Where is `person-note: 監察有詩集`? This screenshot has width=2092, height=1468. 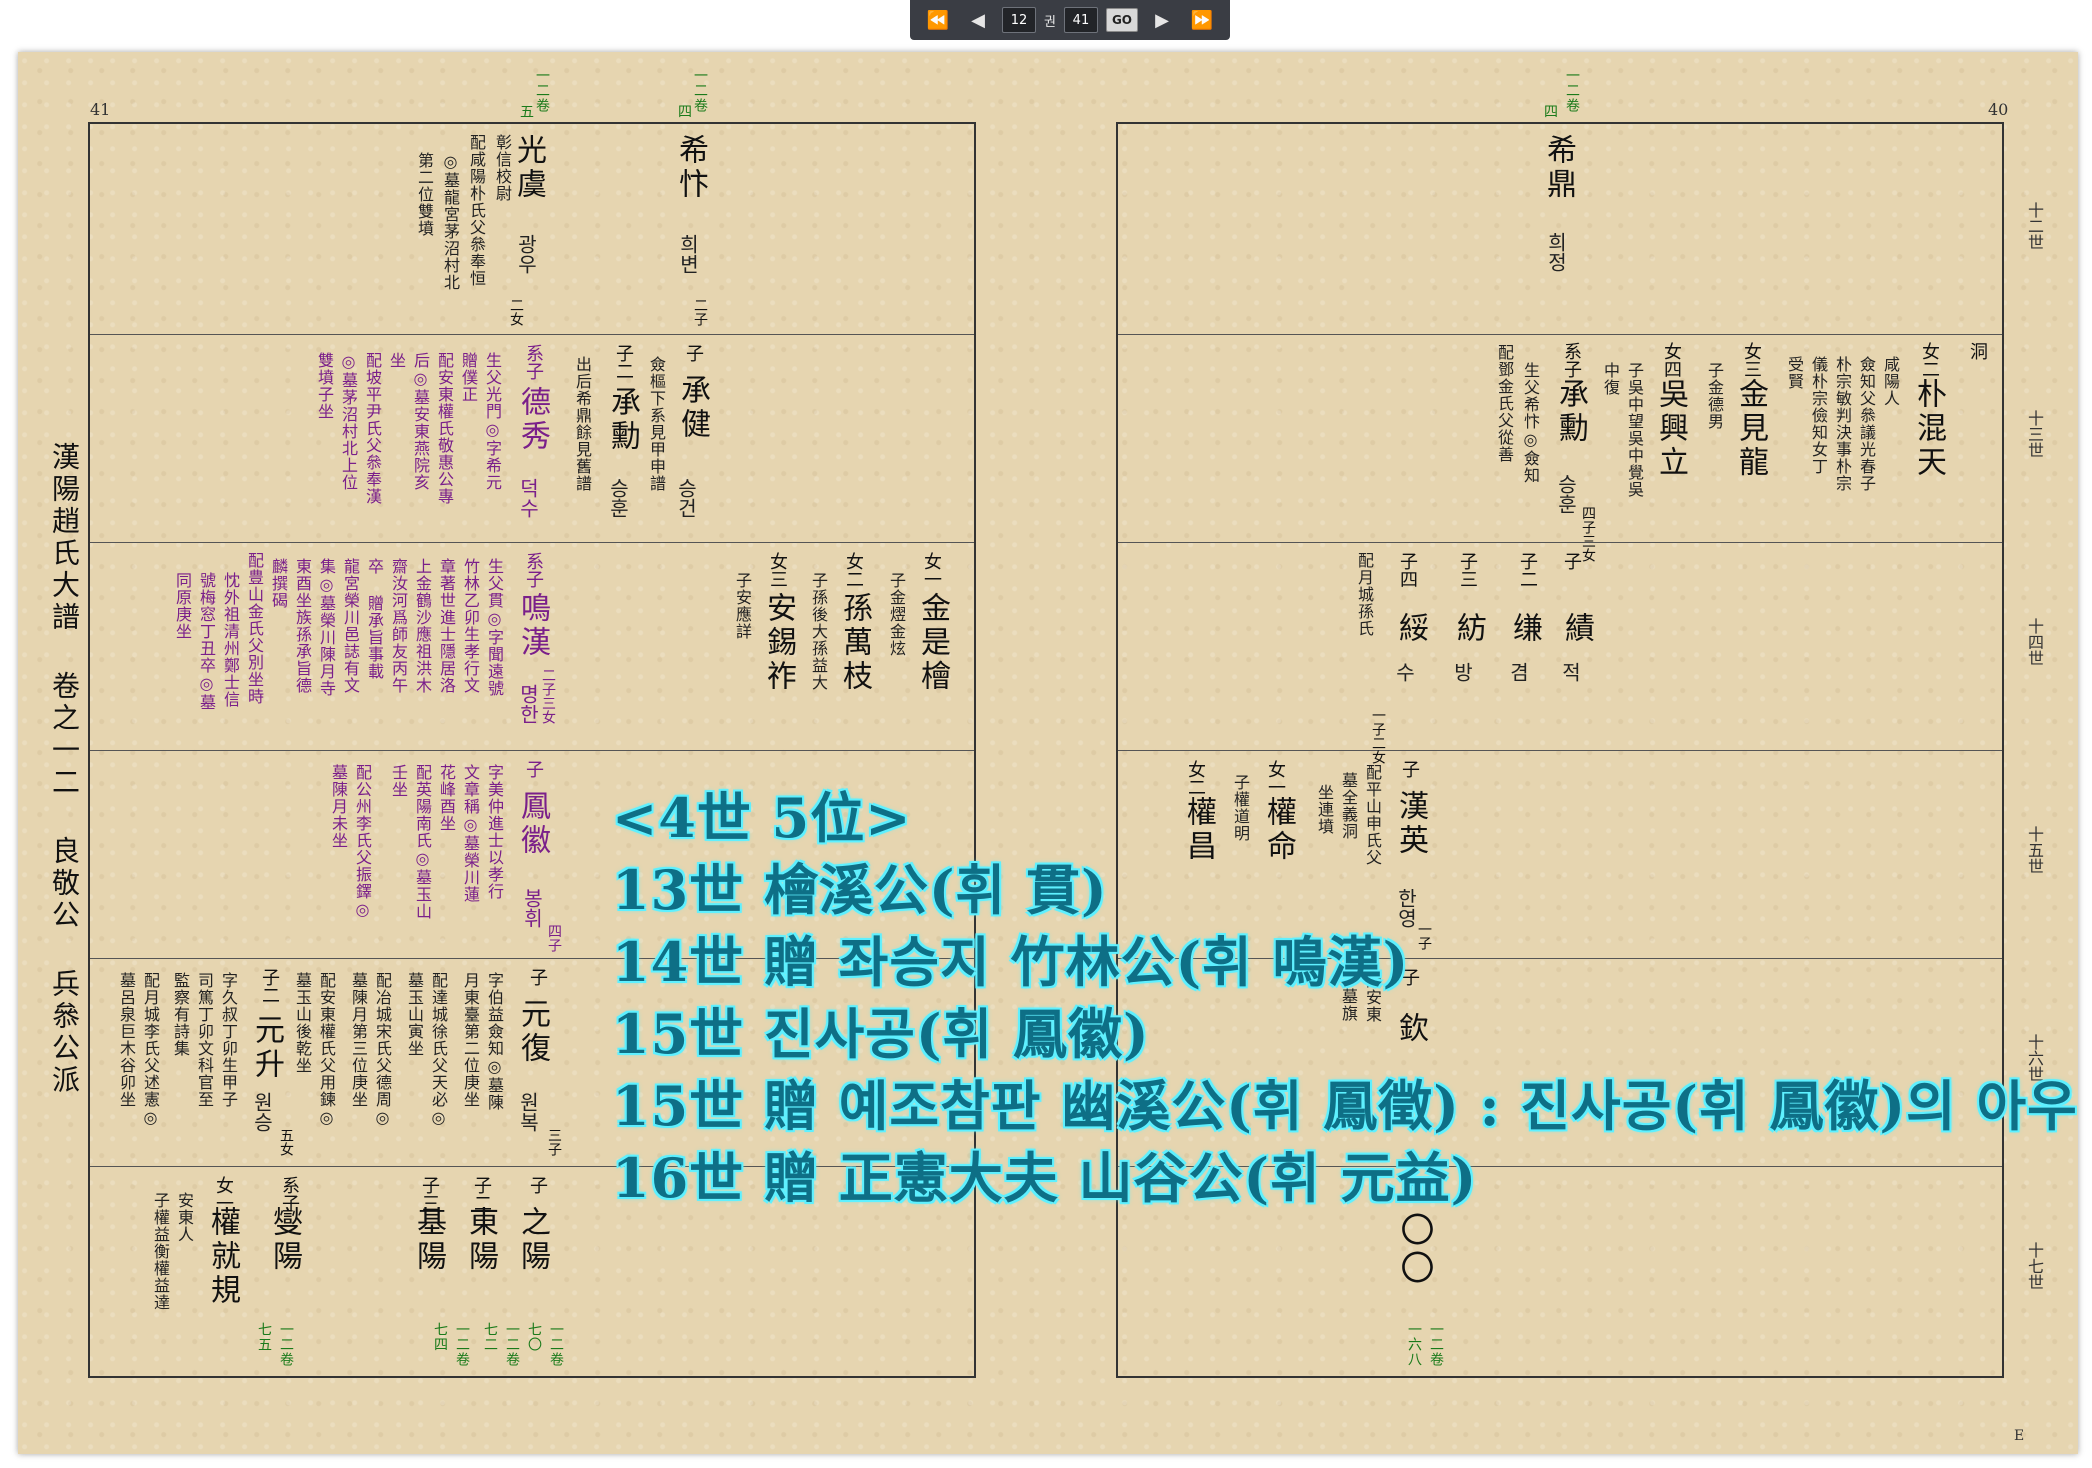
person-note: 監察有詩集 is located at coordinates (180, 1014).